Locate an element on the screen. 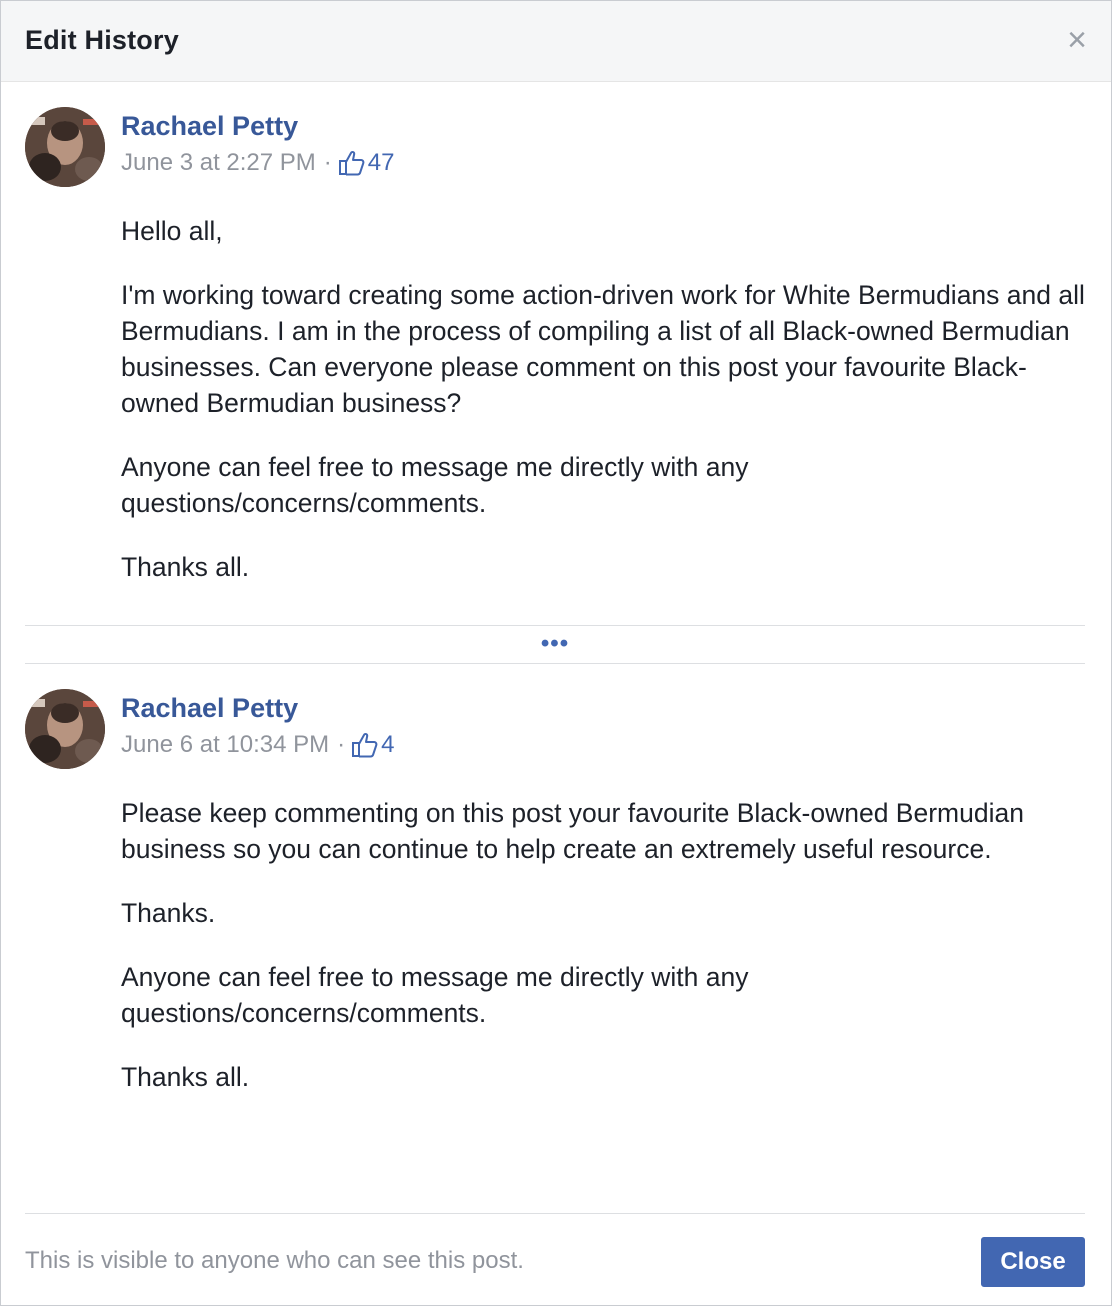  dialog-header: Edit History × is located at coordinates (556, 41).